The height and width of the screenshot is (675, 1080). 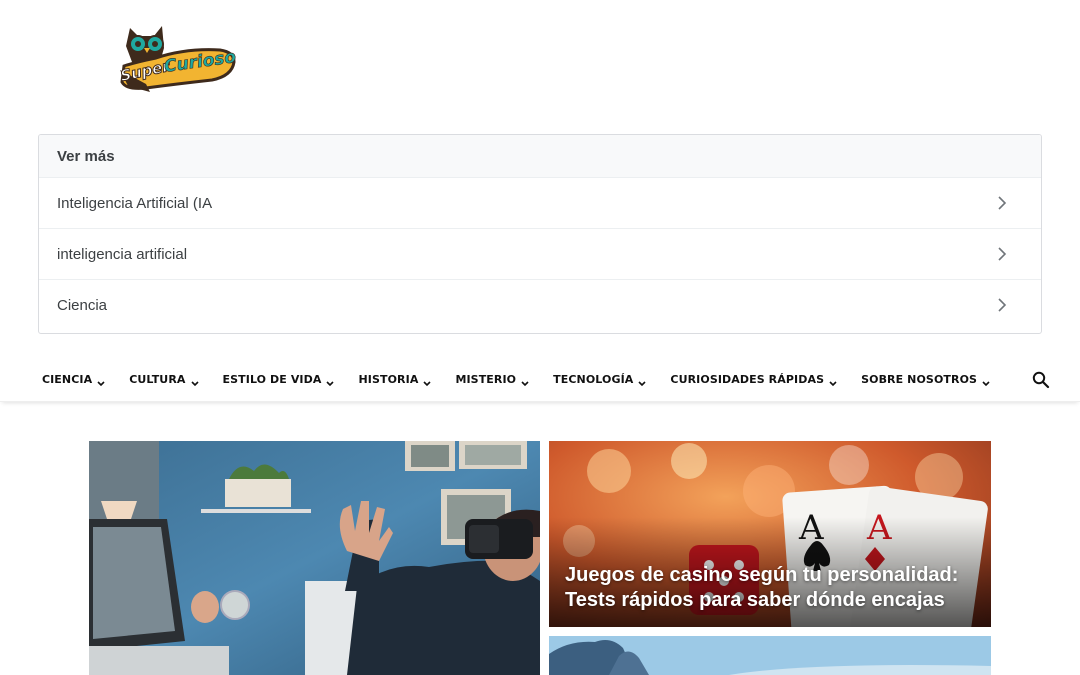 I want to click on nav-item-ciencia: CIENCIA, so click(x=73, y=379).